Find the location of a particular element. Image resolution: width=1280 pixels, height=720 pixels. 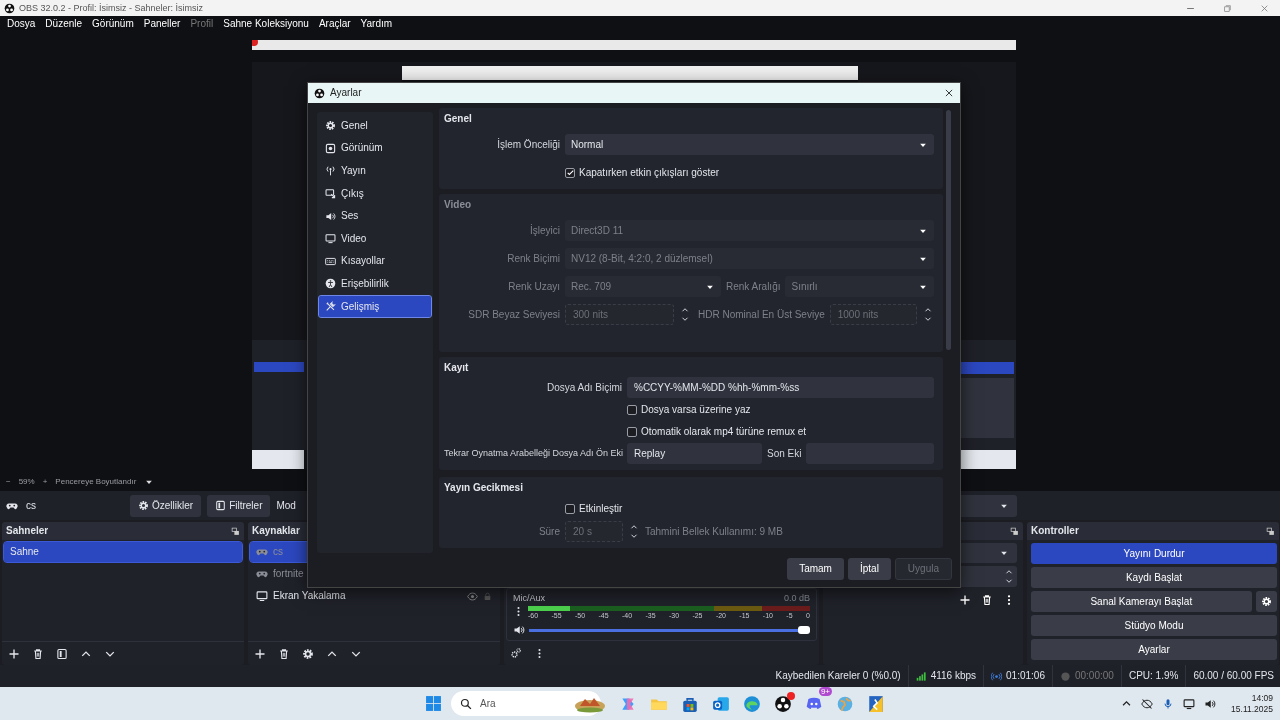

section-title: Yayın Gecikmesi is located at coordinates (484, 488).